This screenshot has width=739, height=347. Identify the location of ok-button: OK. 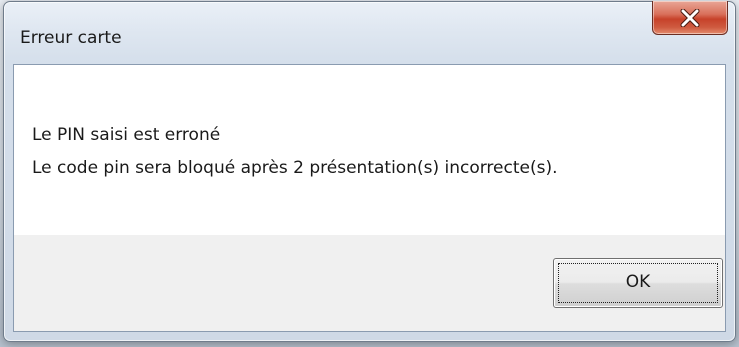
(638, 283).